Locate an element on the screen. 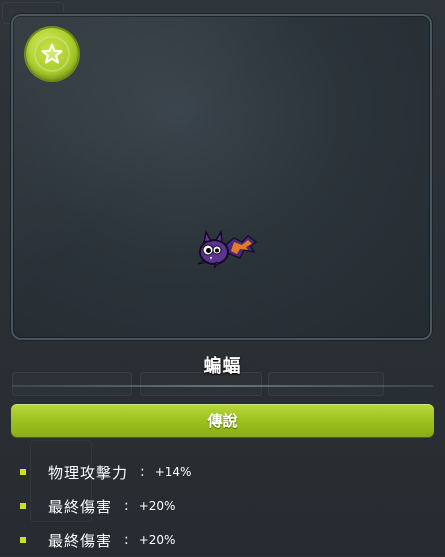 Image resolution: width=445 pixels, height=557 pixels. grade-banner: 傳說 is located at coordinates (222, 420).